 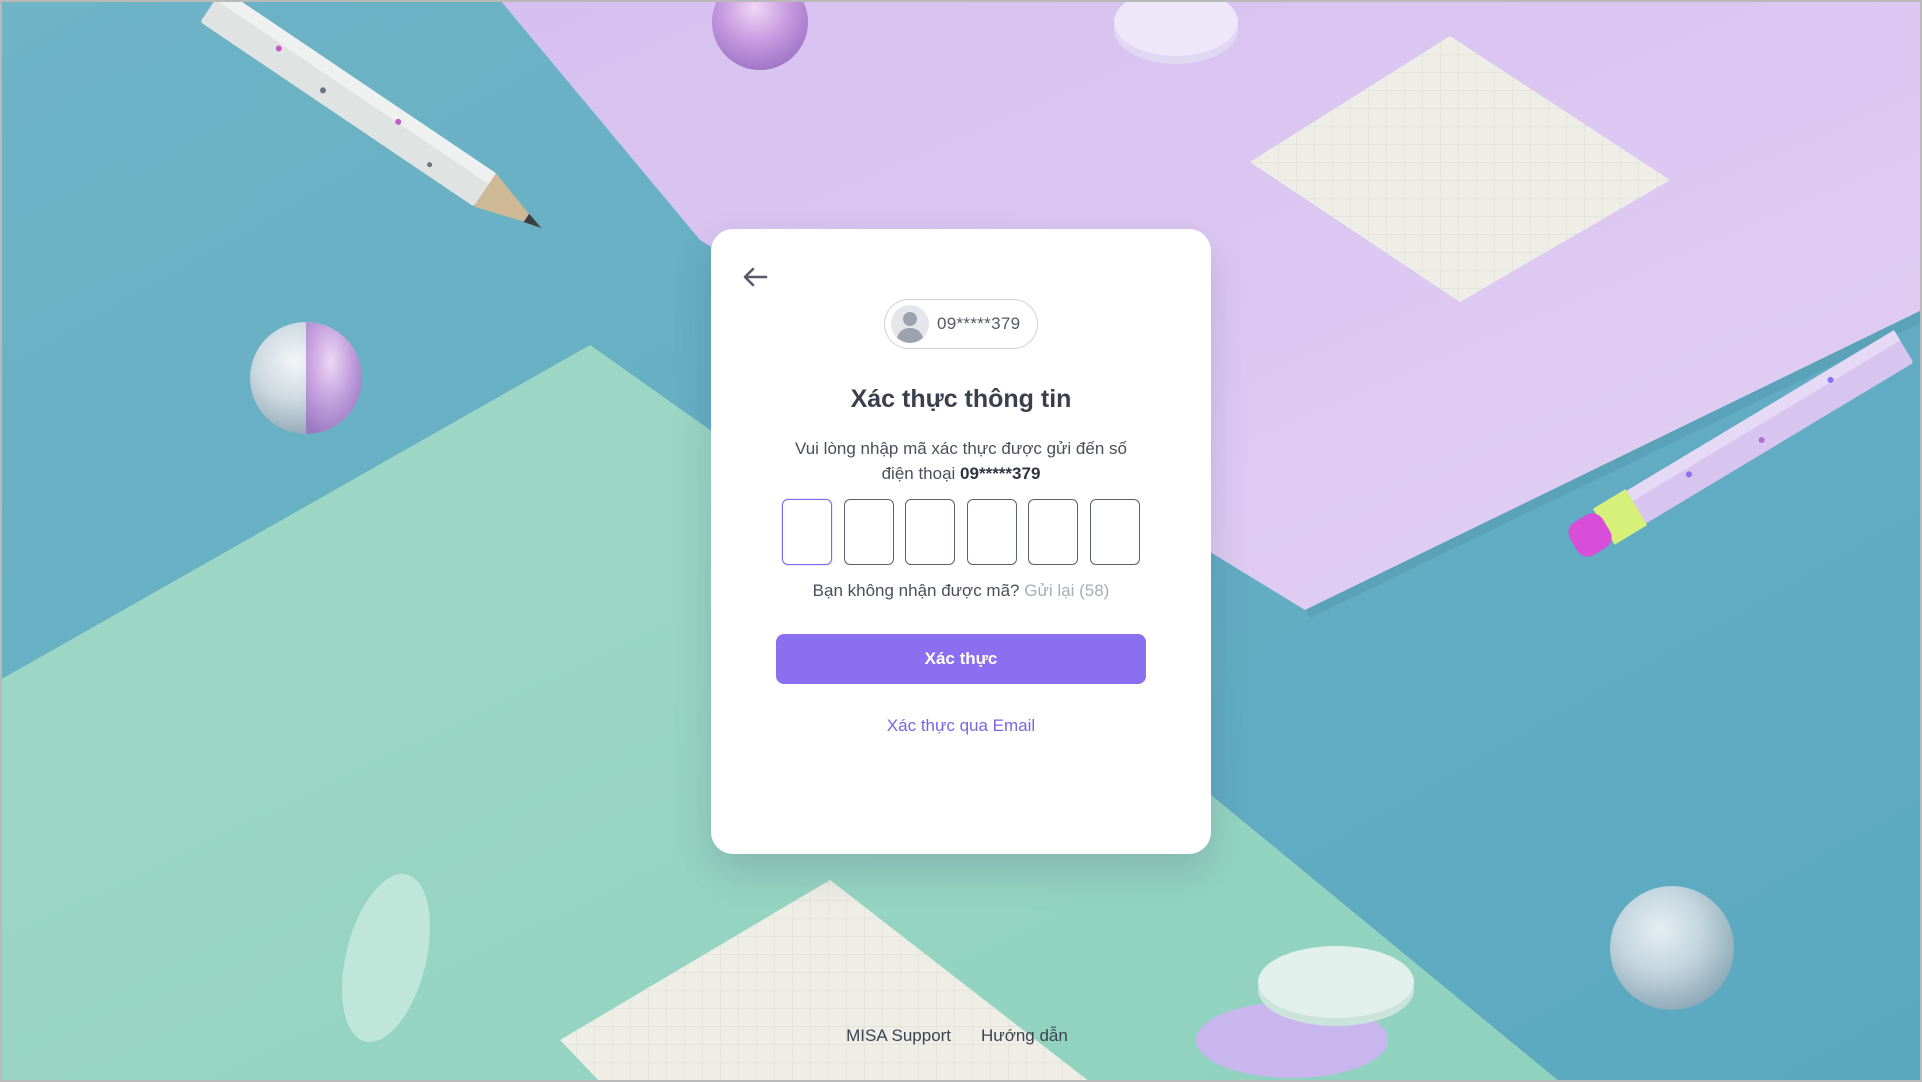 I want to click on back-arrow-icon, so click(x=755, y=277).